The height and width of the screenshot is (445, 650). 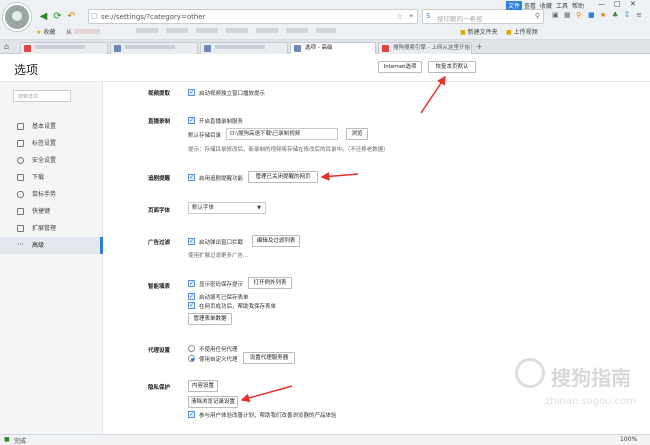 What do you see at coordinates (591, 378) in the screenshot?
I see `watermark-brand: 搜狗指南` at bounding box center [591, 378].